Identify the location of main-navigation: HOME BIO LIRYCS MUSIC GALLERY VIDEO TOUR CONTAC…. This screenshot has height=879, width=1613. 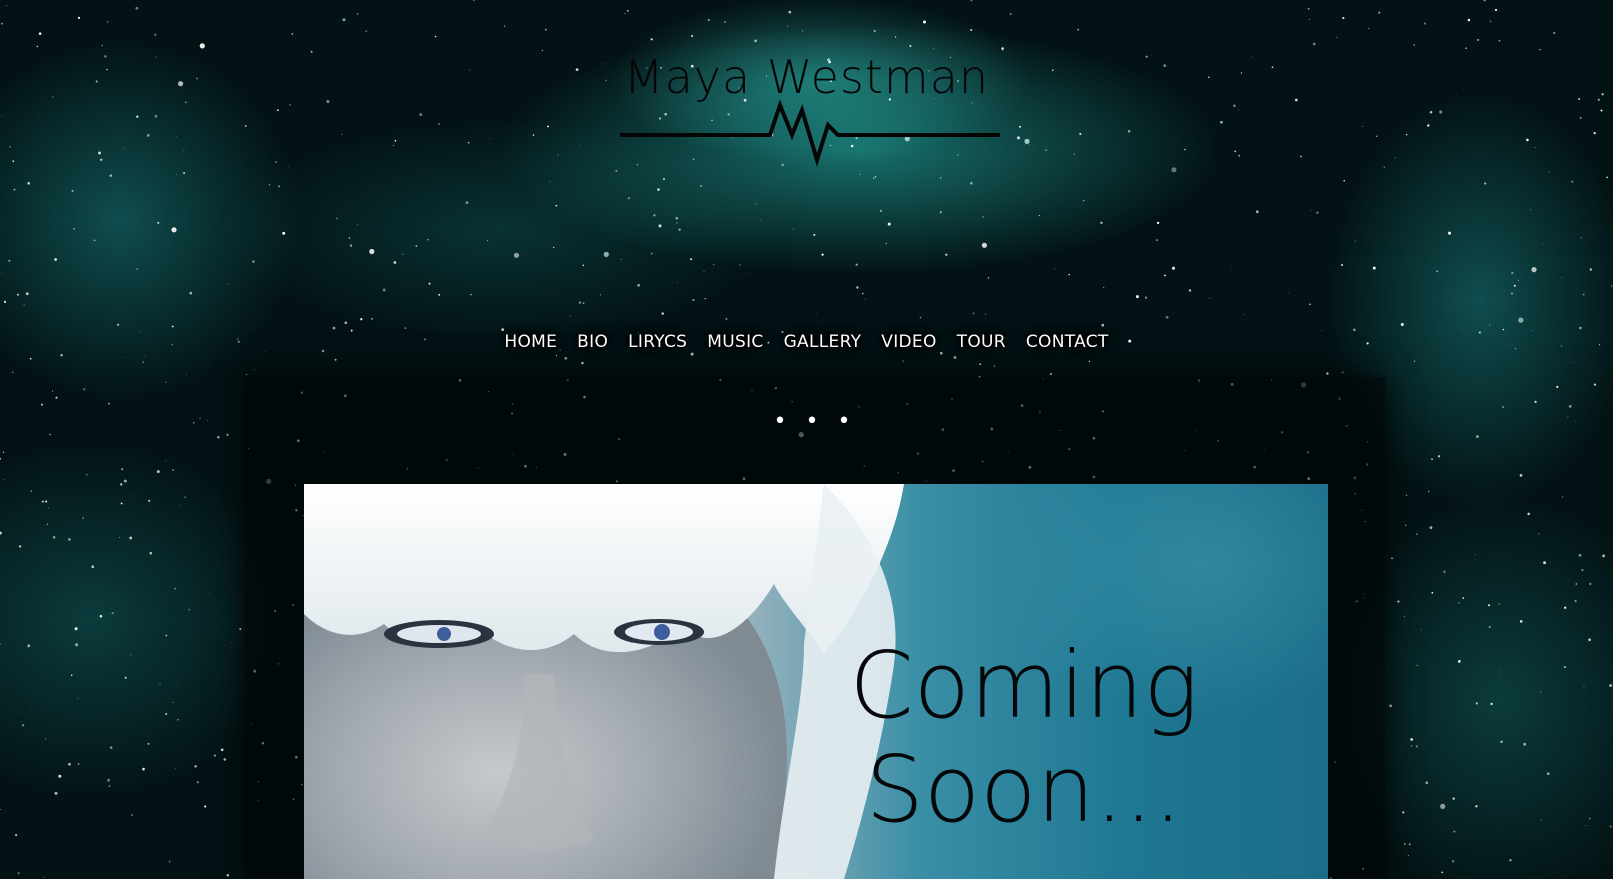
(806, 342).